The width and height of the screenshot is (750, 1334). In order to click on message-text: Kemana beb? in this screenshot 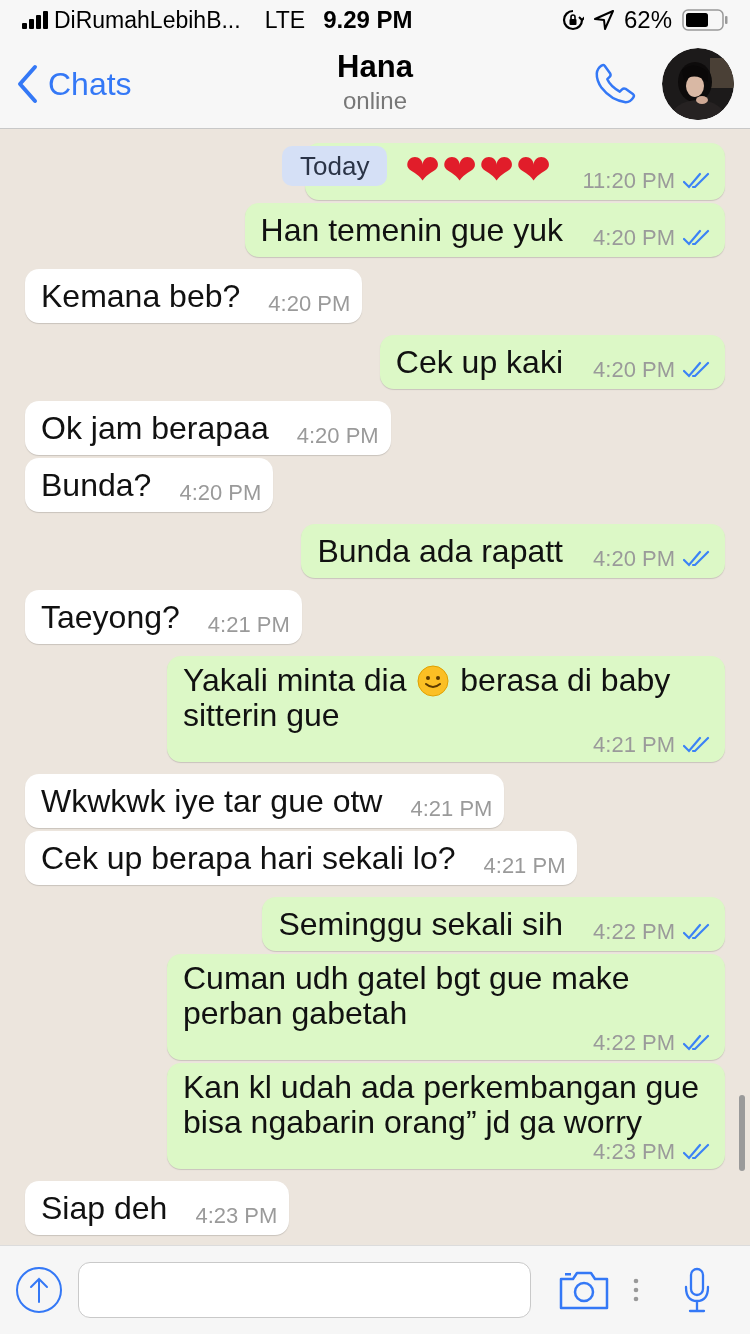, I will do `click(141, 296)`.